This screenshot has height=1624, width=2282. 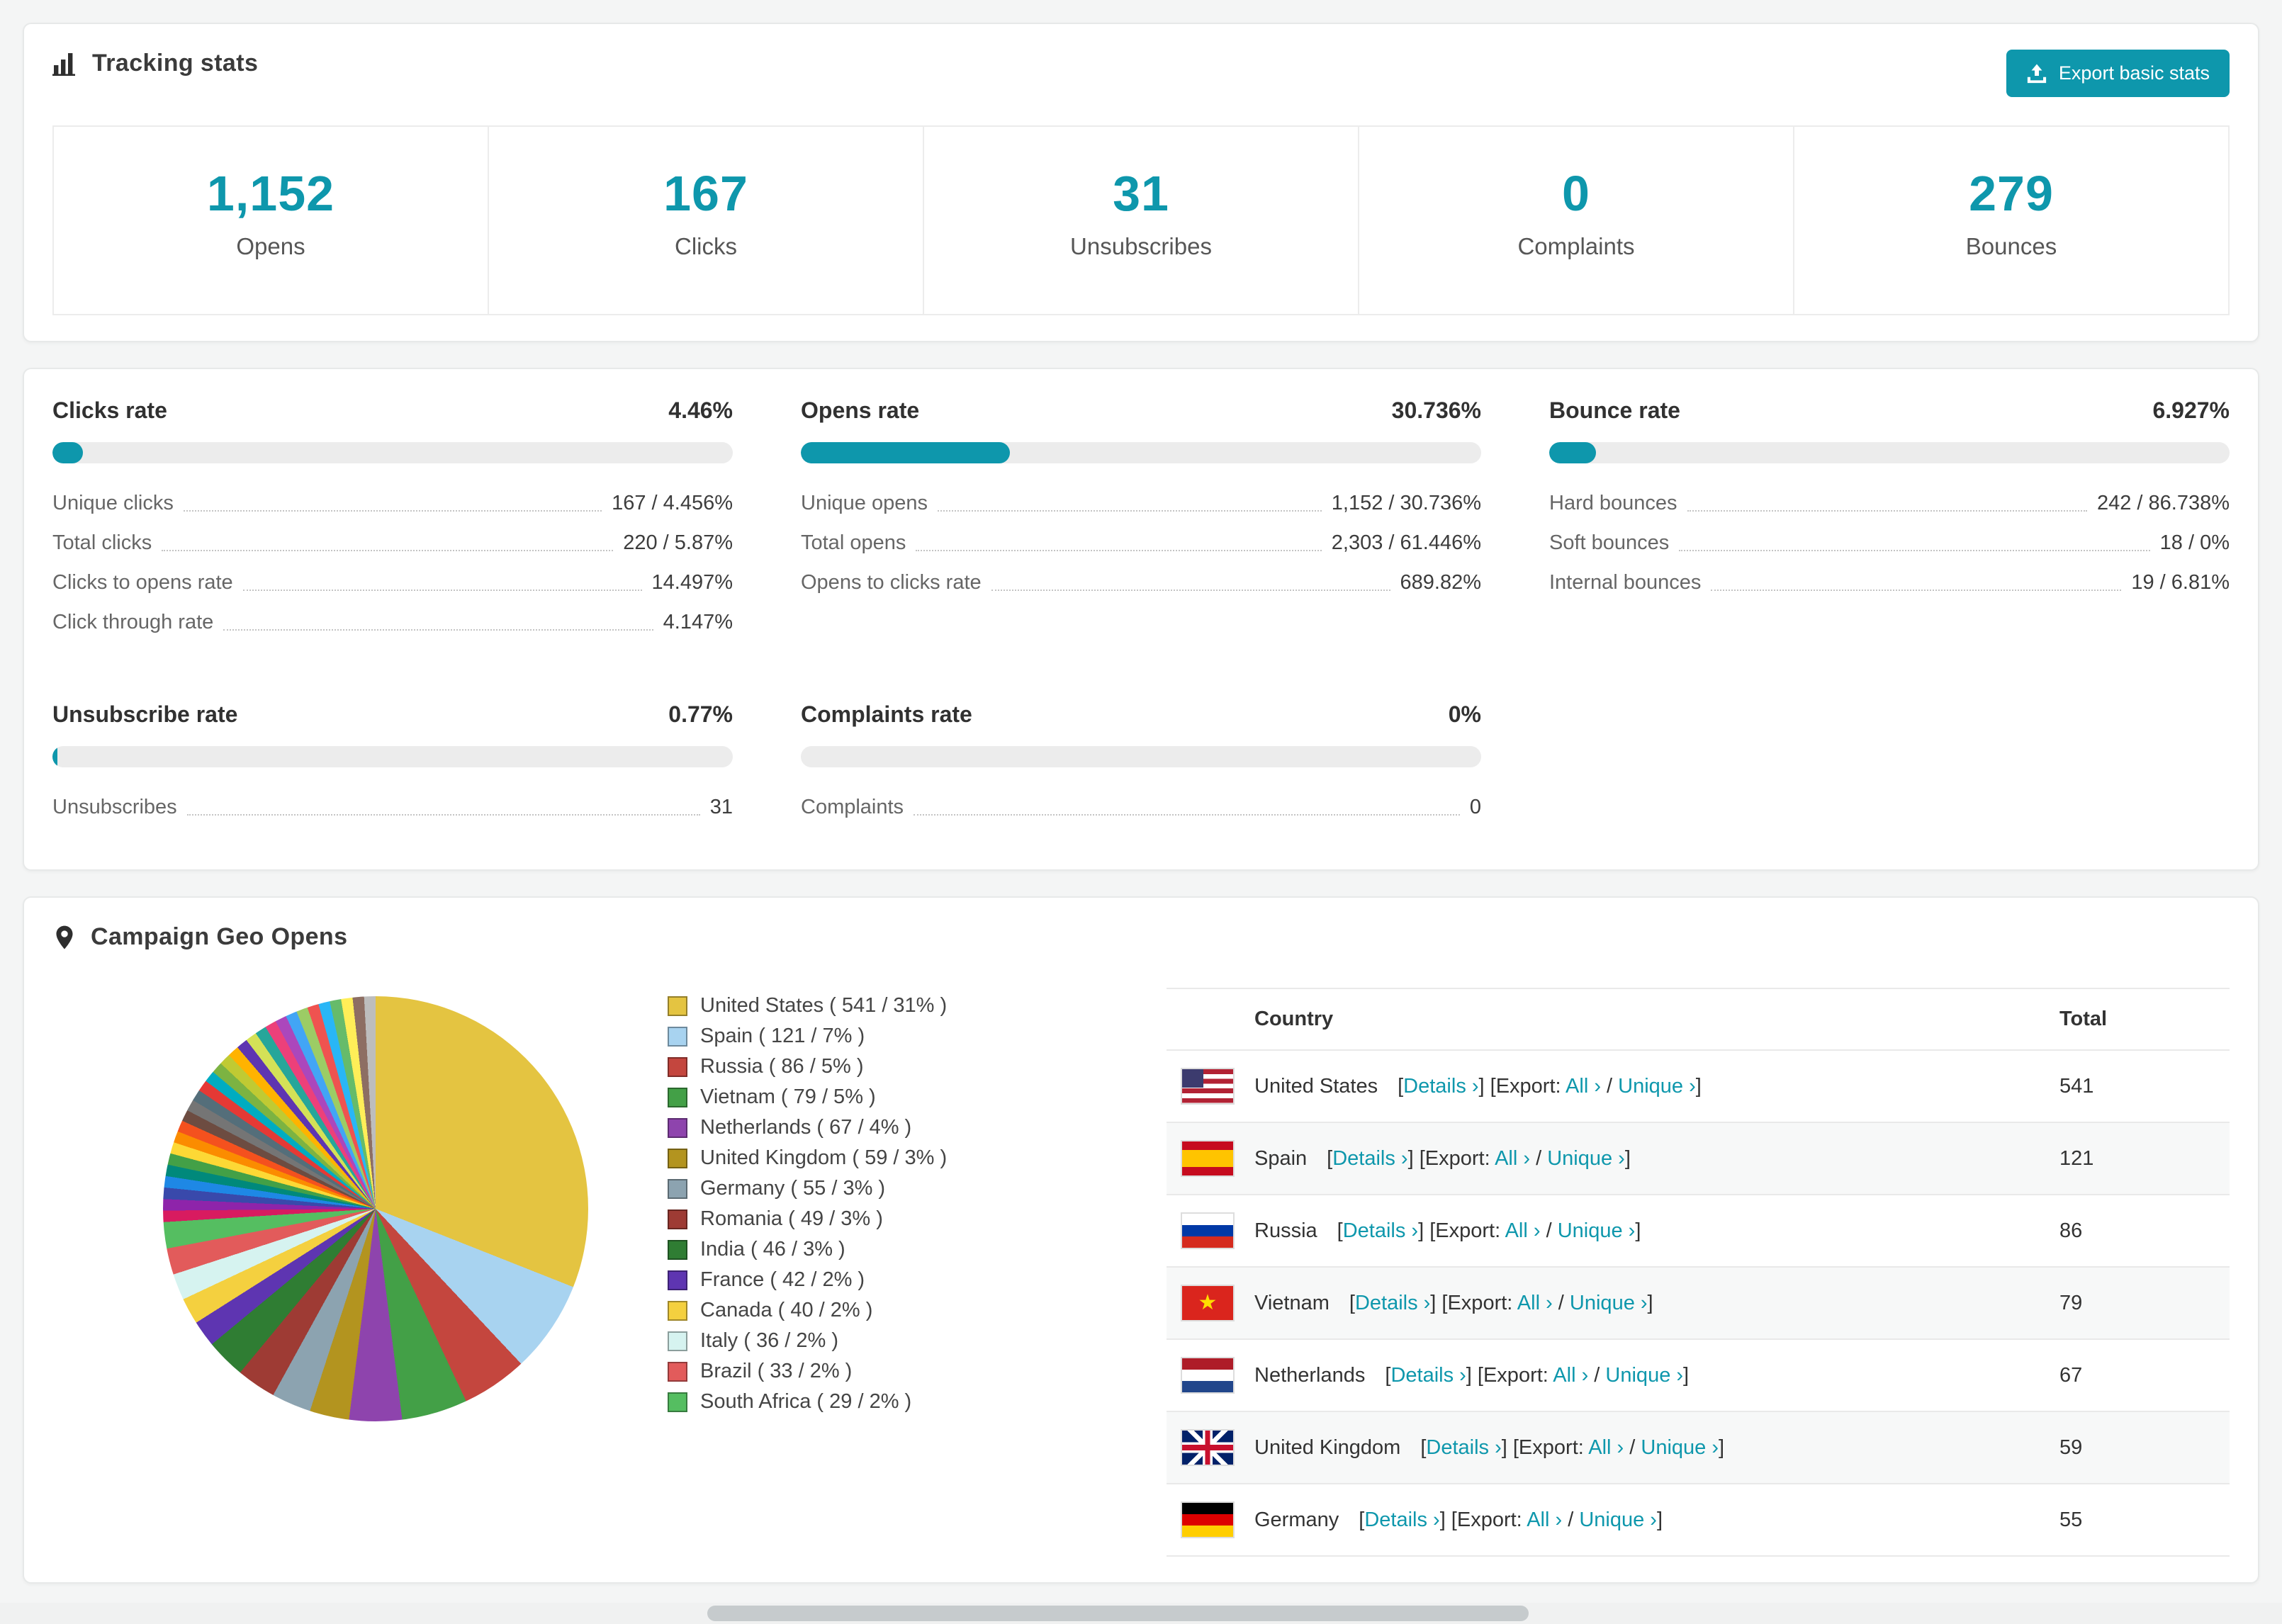 What do you see at coordinates (770, 1341) in the screenshot?
I see `legend-label: Italy ( 36 / 2% )` at bounding box center [770, 1341].